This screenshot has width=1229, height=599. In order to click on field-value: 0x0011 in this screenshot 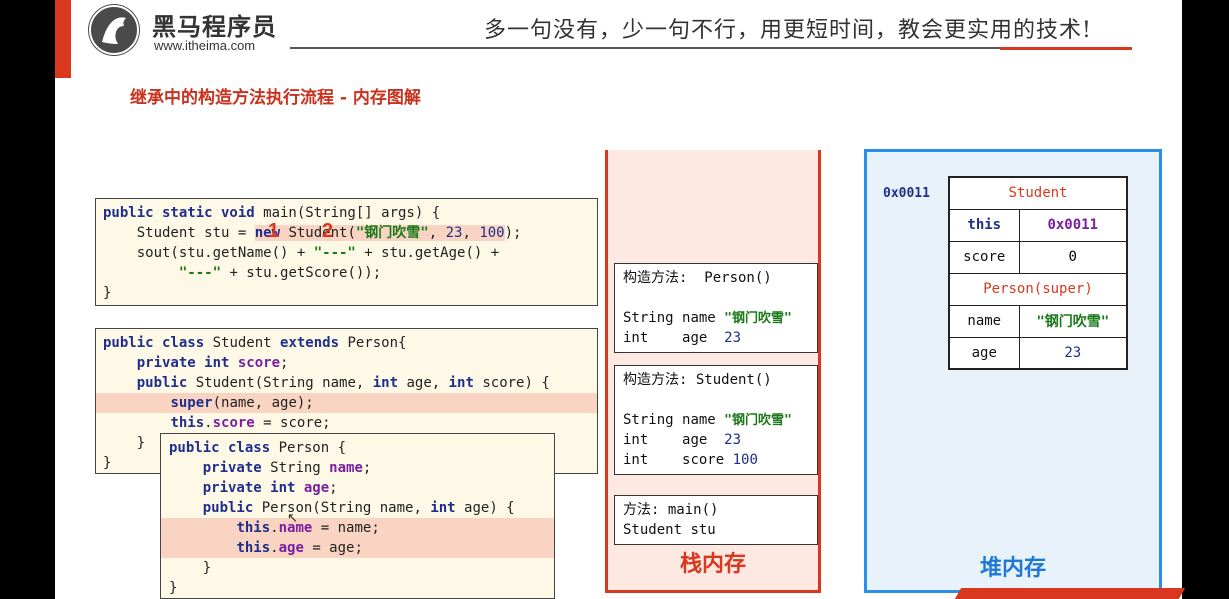, I will do `click(1073, 225)`.